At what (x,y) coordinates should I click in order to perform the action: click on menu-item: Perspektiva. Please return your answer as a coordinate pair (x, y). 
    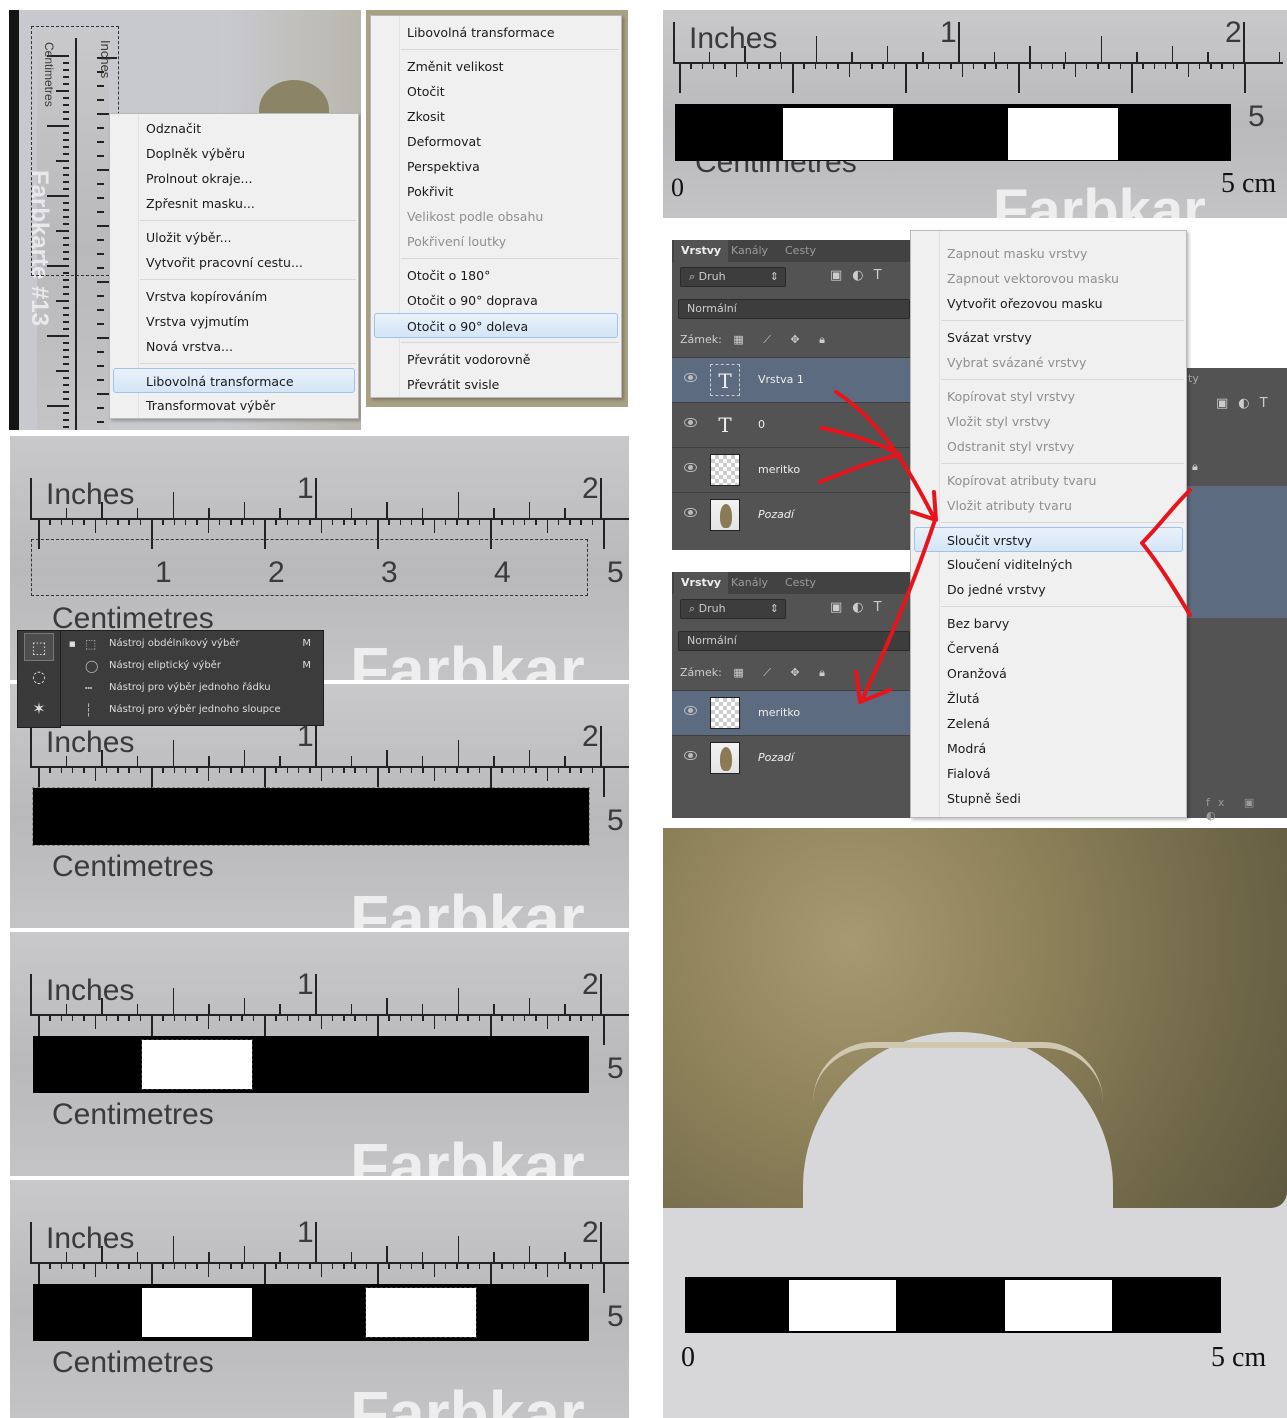
    Looking at the image, I should click on (496, 166).